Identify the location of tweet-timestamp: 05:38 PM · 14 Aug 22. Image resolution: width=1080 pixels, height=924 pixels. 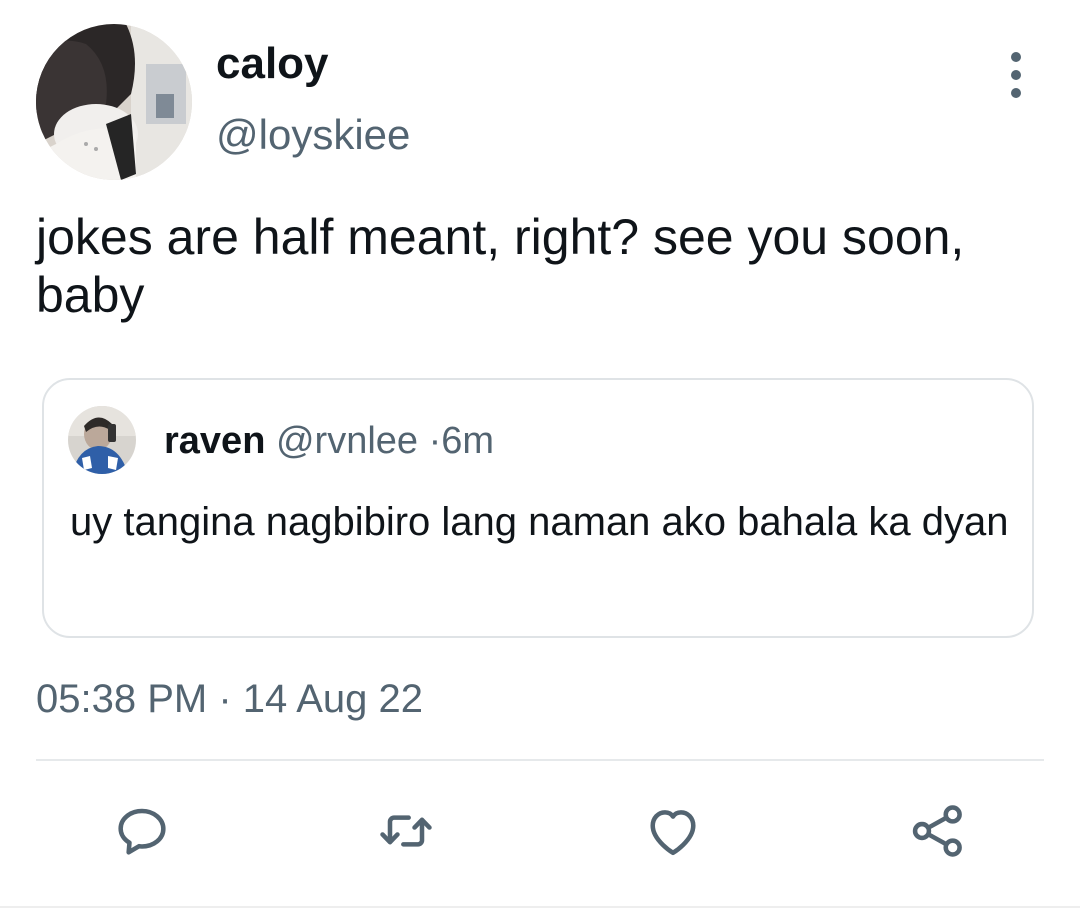
(229, 699).